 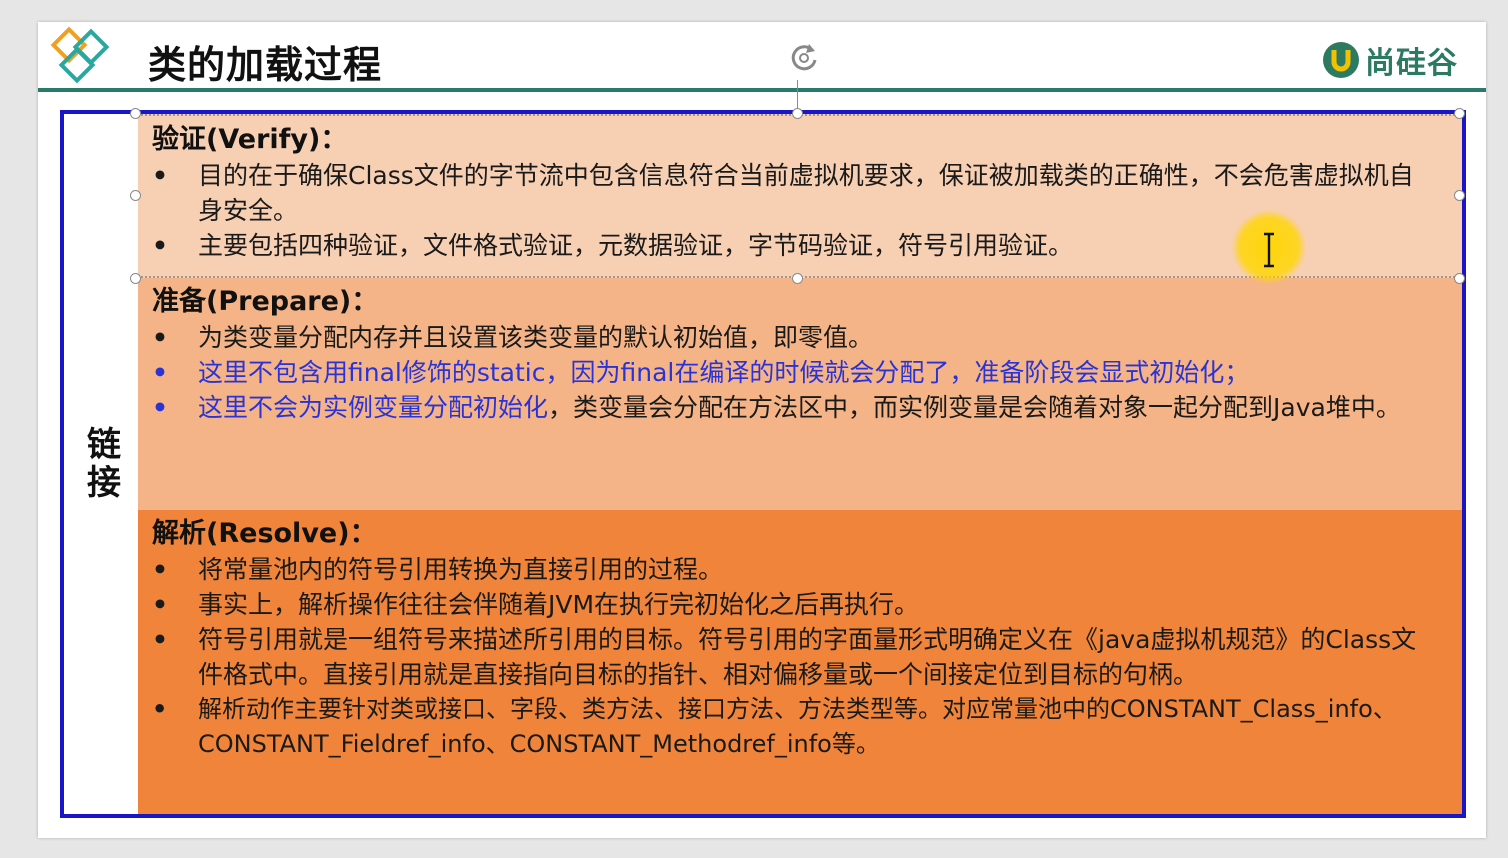 What do you see at coordinates (797, 113) in the screenshot?
I see `resize-handle-top-center` at bounding box center [797, 113].